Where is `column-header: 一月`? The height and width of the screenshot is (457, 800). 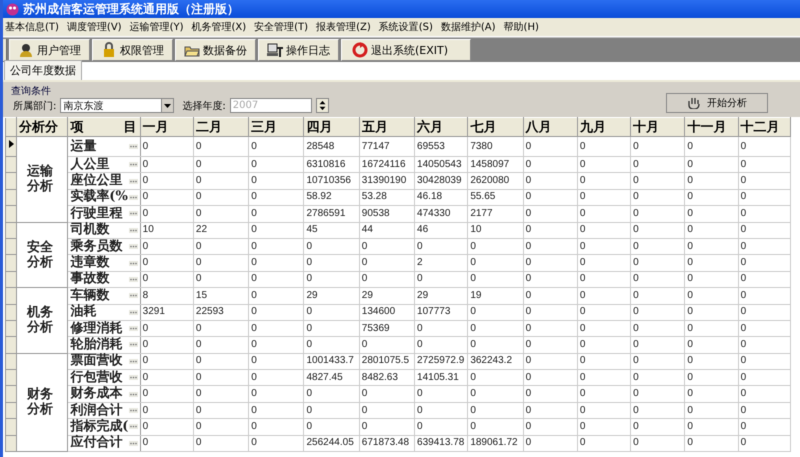
column-header: 一月 is located at coordinates (167, 127).